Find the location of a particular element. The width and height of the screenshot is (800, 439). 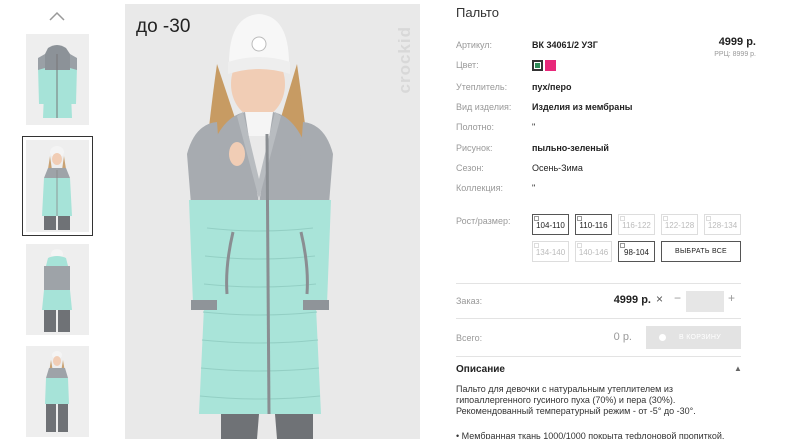

field-label: Цвет: is located at coordinates (467, 65).